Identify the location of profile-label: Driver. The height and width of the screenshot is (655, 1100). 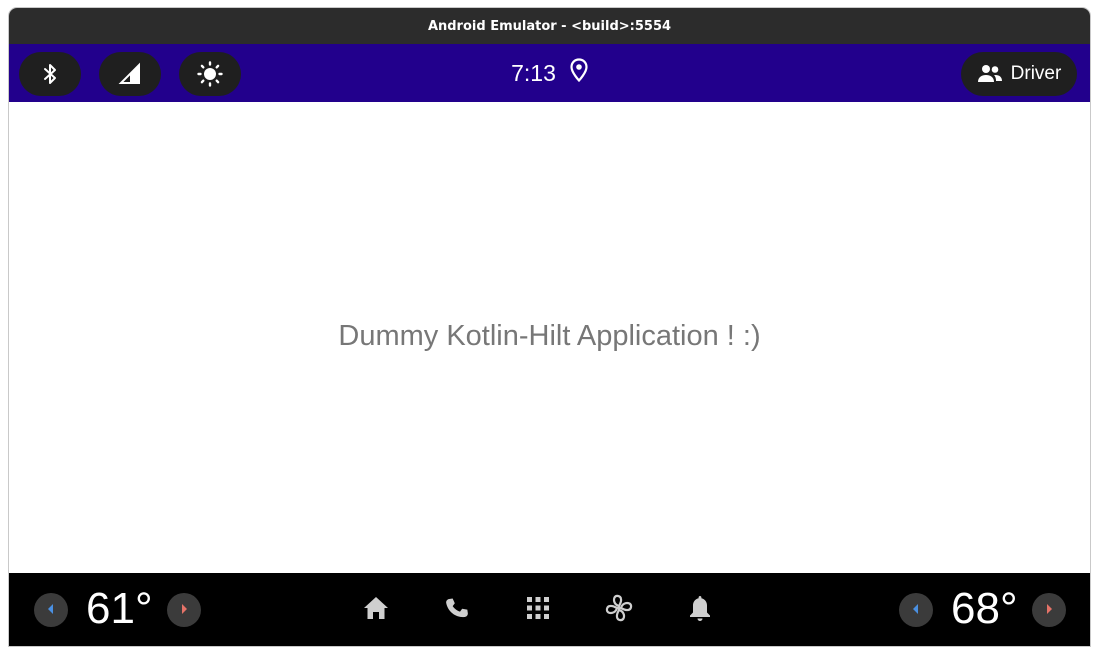
(1036, 73).